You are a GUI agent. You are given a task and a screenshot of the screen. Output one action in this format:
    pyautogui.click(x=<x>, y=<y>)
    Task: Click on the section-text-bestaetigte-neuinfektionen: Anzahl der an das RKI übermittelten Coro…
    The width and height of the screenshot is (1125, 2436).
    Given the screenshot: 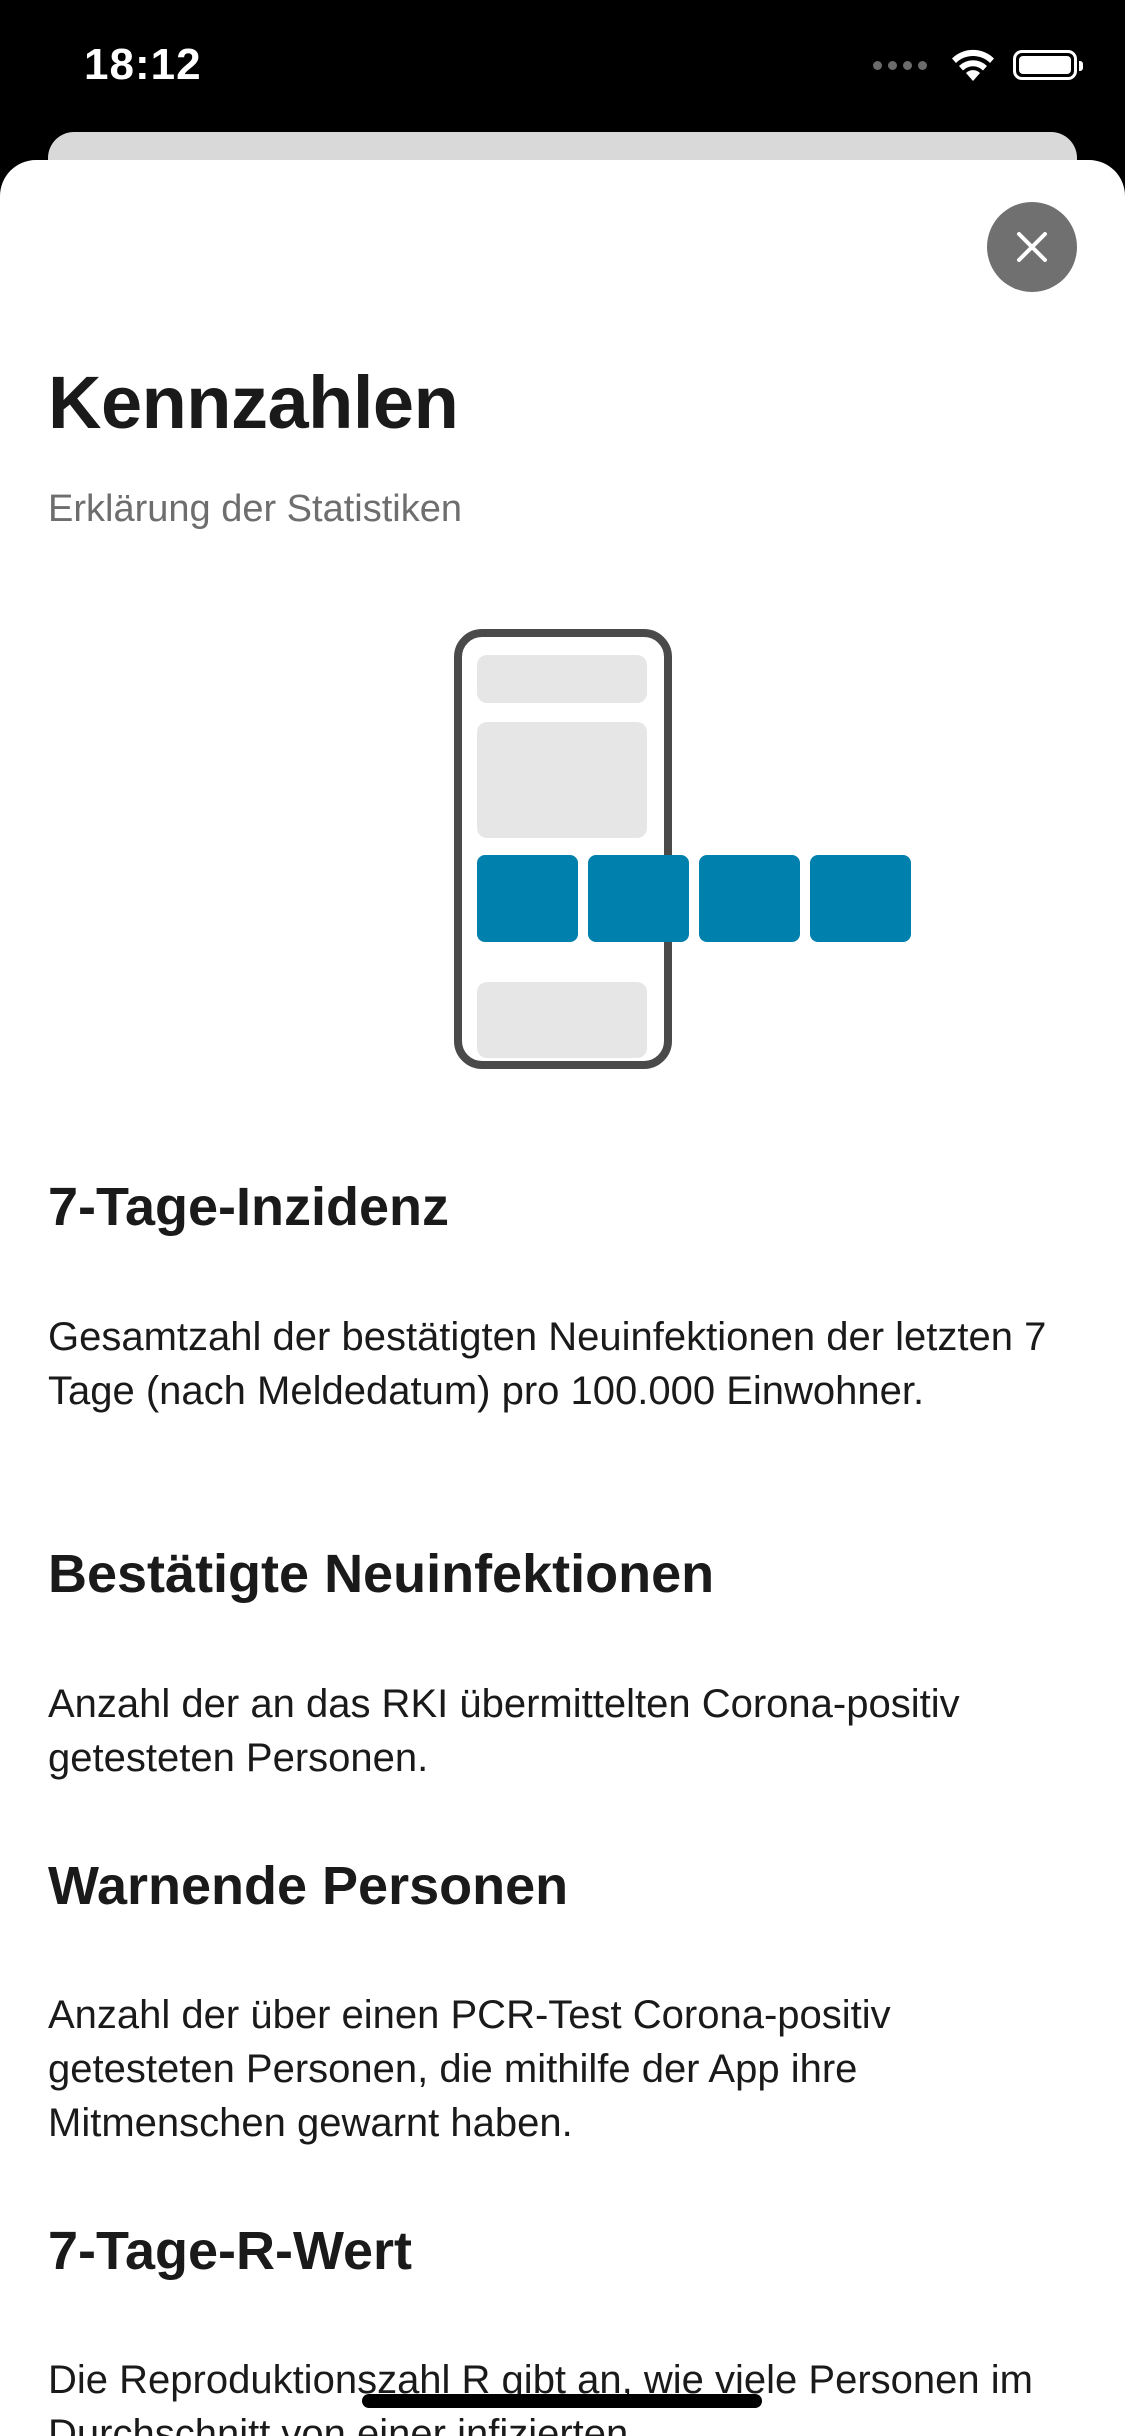 What is the action you would take?
    pyautogui.click(x=504, y=1731)
    